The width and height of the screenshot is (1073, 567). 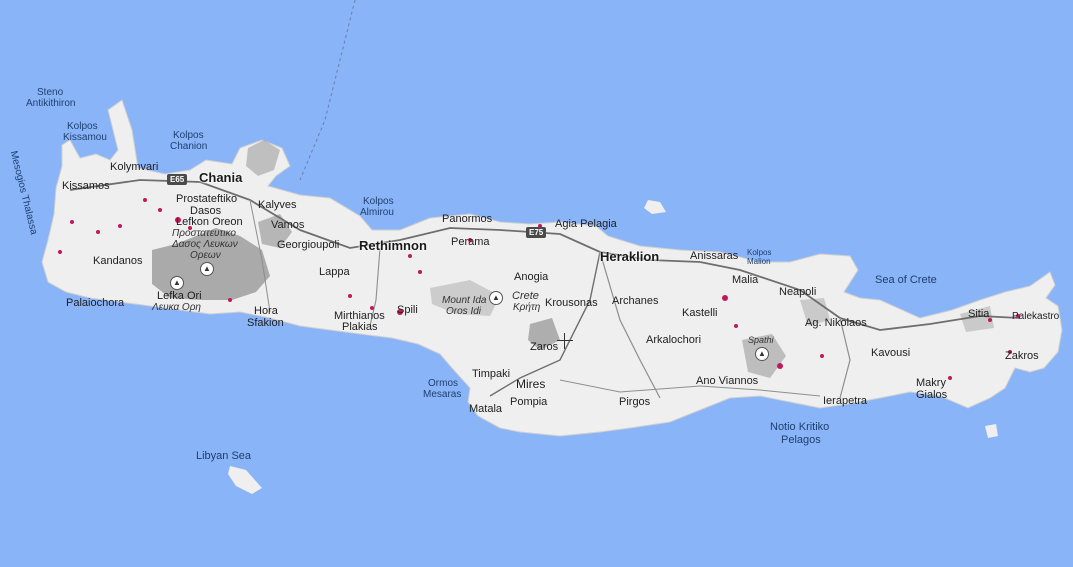 What do you see at coordinates (797, 292) in the screenshot?
I see `town-neapoli: Neapoli` at bounding box center [797, 292].